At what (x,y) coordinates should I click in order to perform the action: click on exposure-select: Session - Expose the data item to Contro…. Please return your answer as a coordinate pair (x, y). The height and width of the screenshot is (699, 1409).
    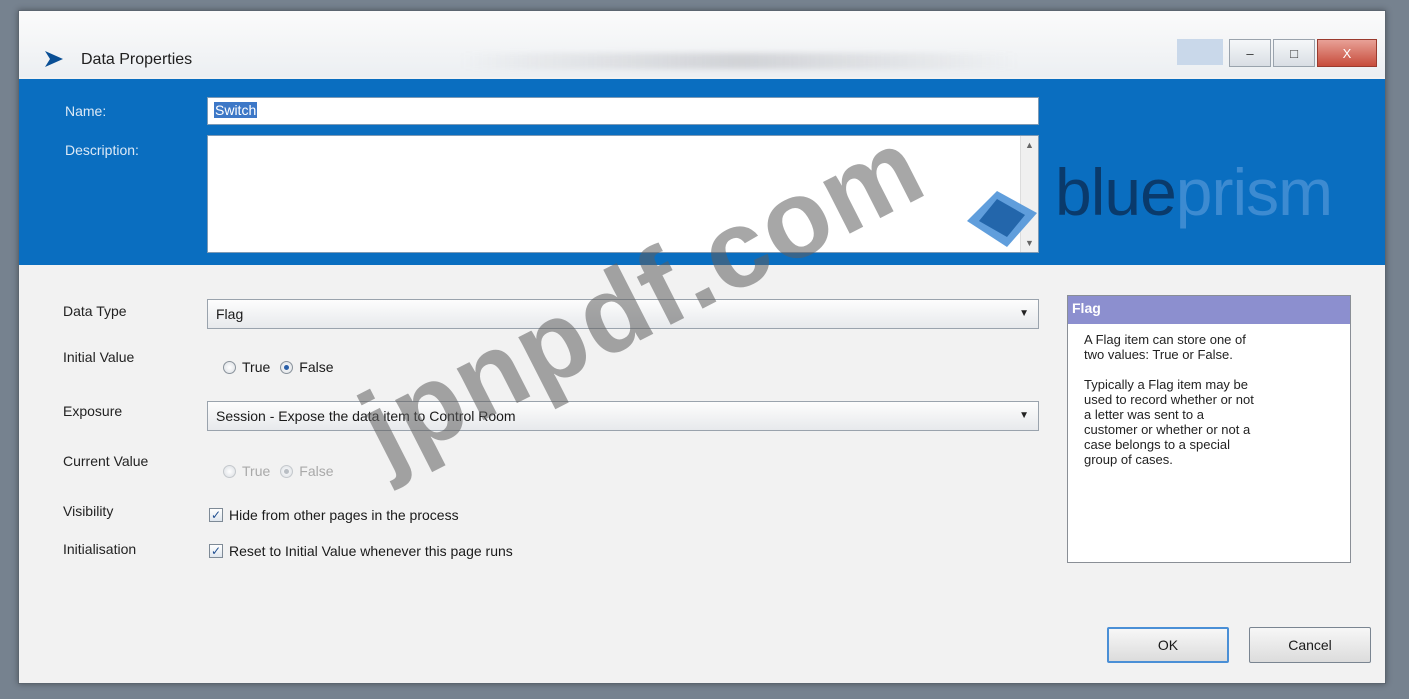
    Looking at the image, I should click on (623, 416).